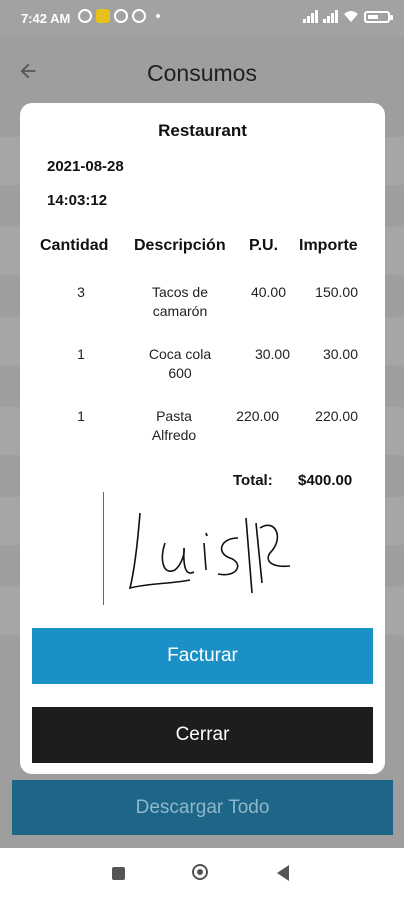 The image size is (404, 900). I want to click on status-system-icons, so click(348, 16).